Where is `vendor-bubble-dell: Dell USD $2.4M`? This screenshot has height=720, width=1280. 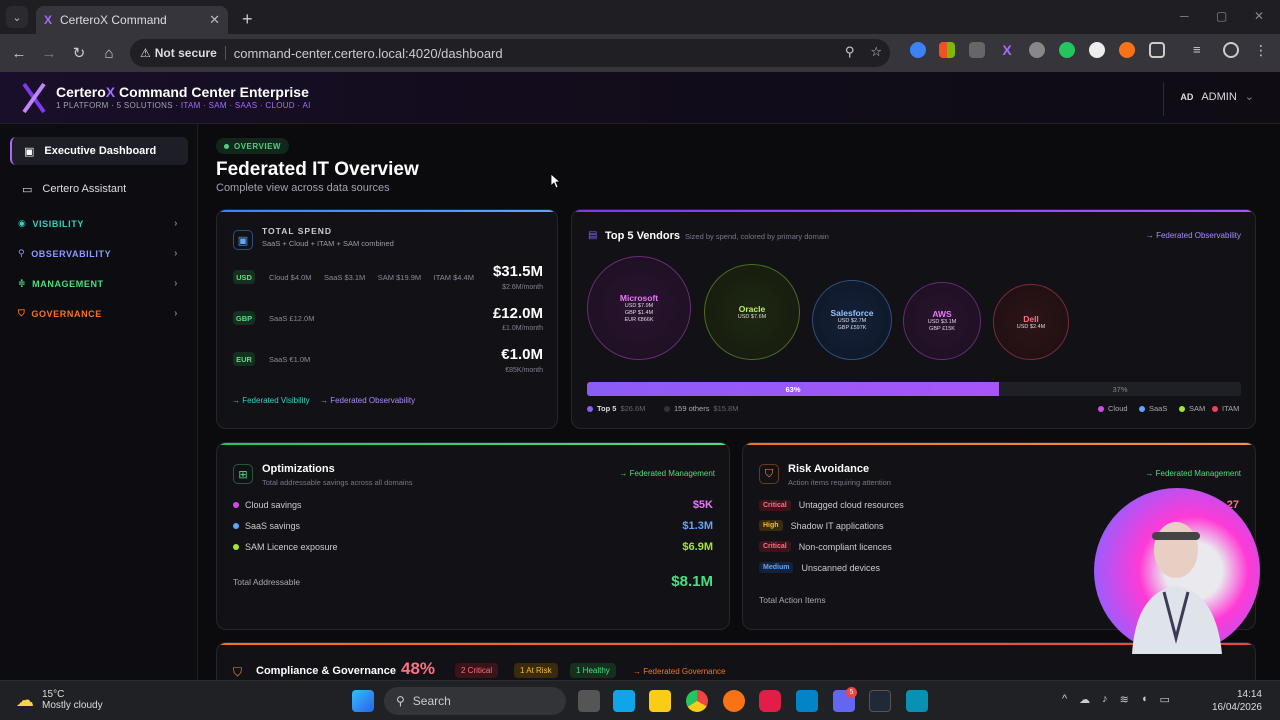 vendor-bubble-dell: Dell USD $2.4M is located at coordinates (1031, 322).